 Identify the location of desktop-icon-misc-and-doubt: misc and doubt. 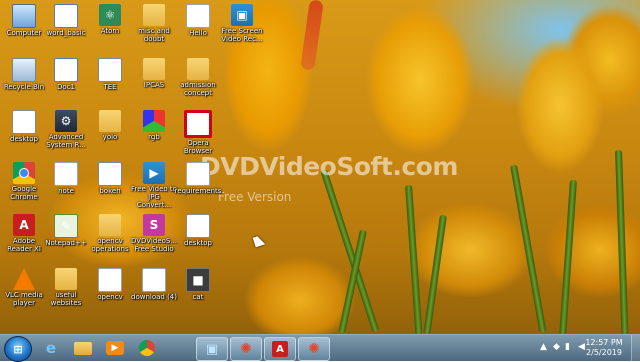
(154, 23).